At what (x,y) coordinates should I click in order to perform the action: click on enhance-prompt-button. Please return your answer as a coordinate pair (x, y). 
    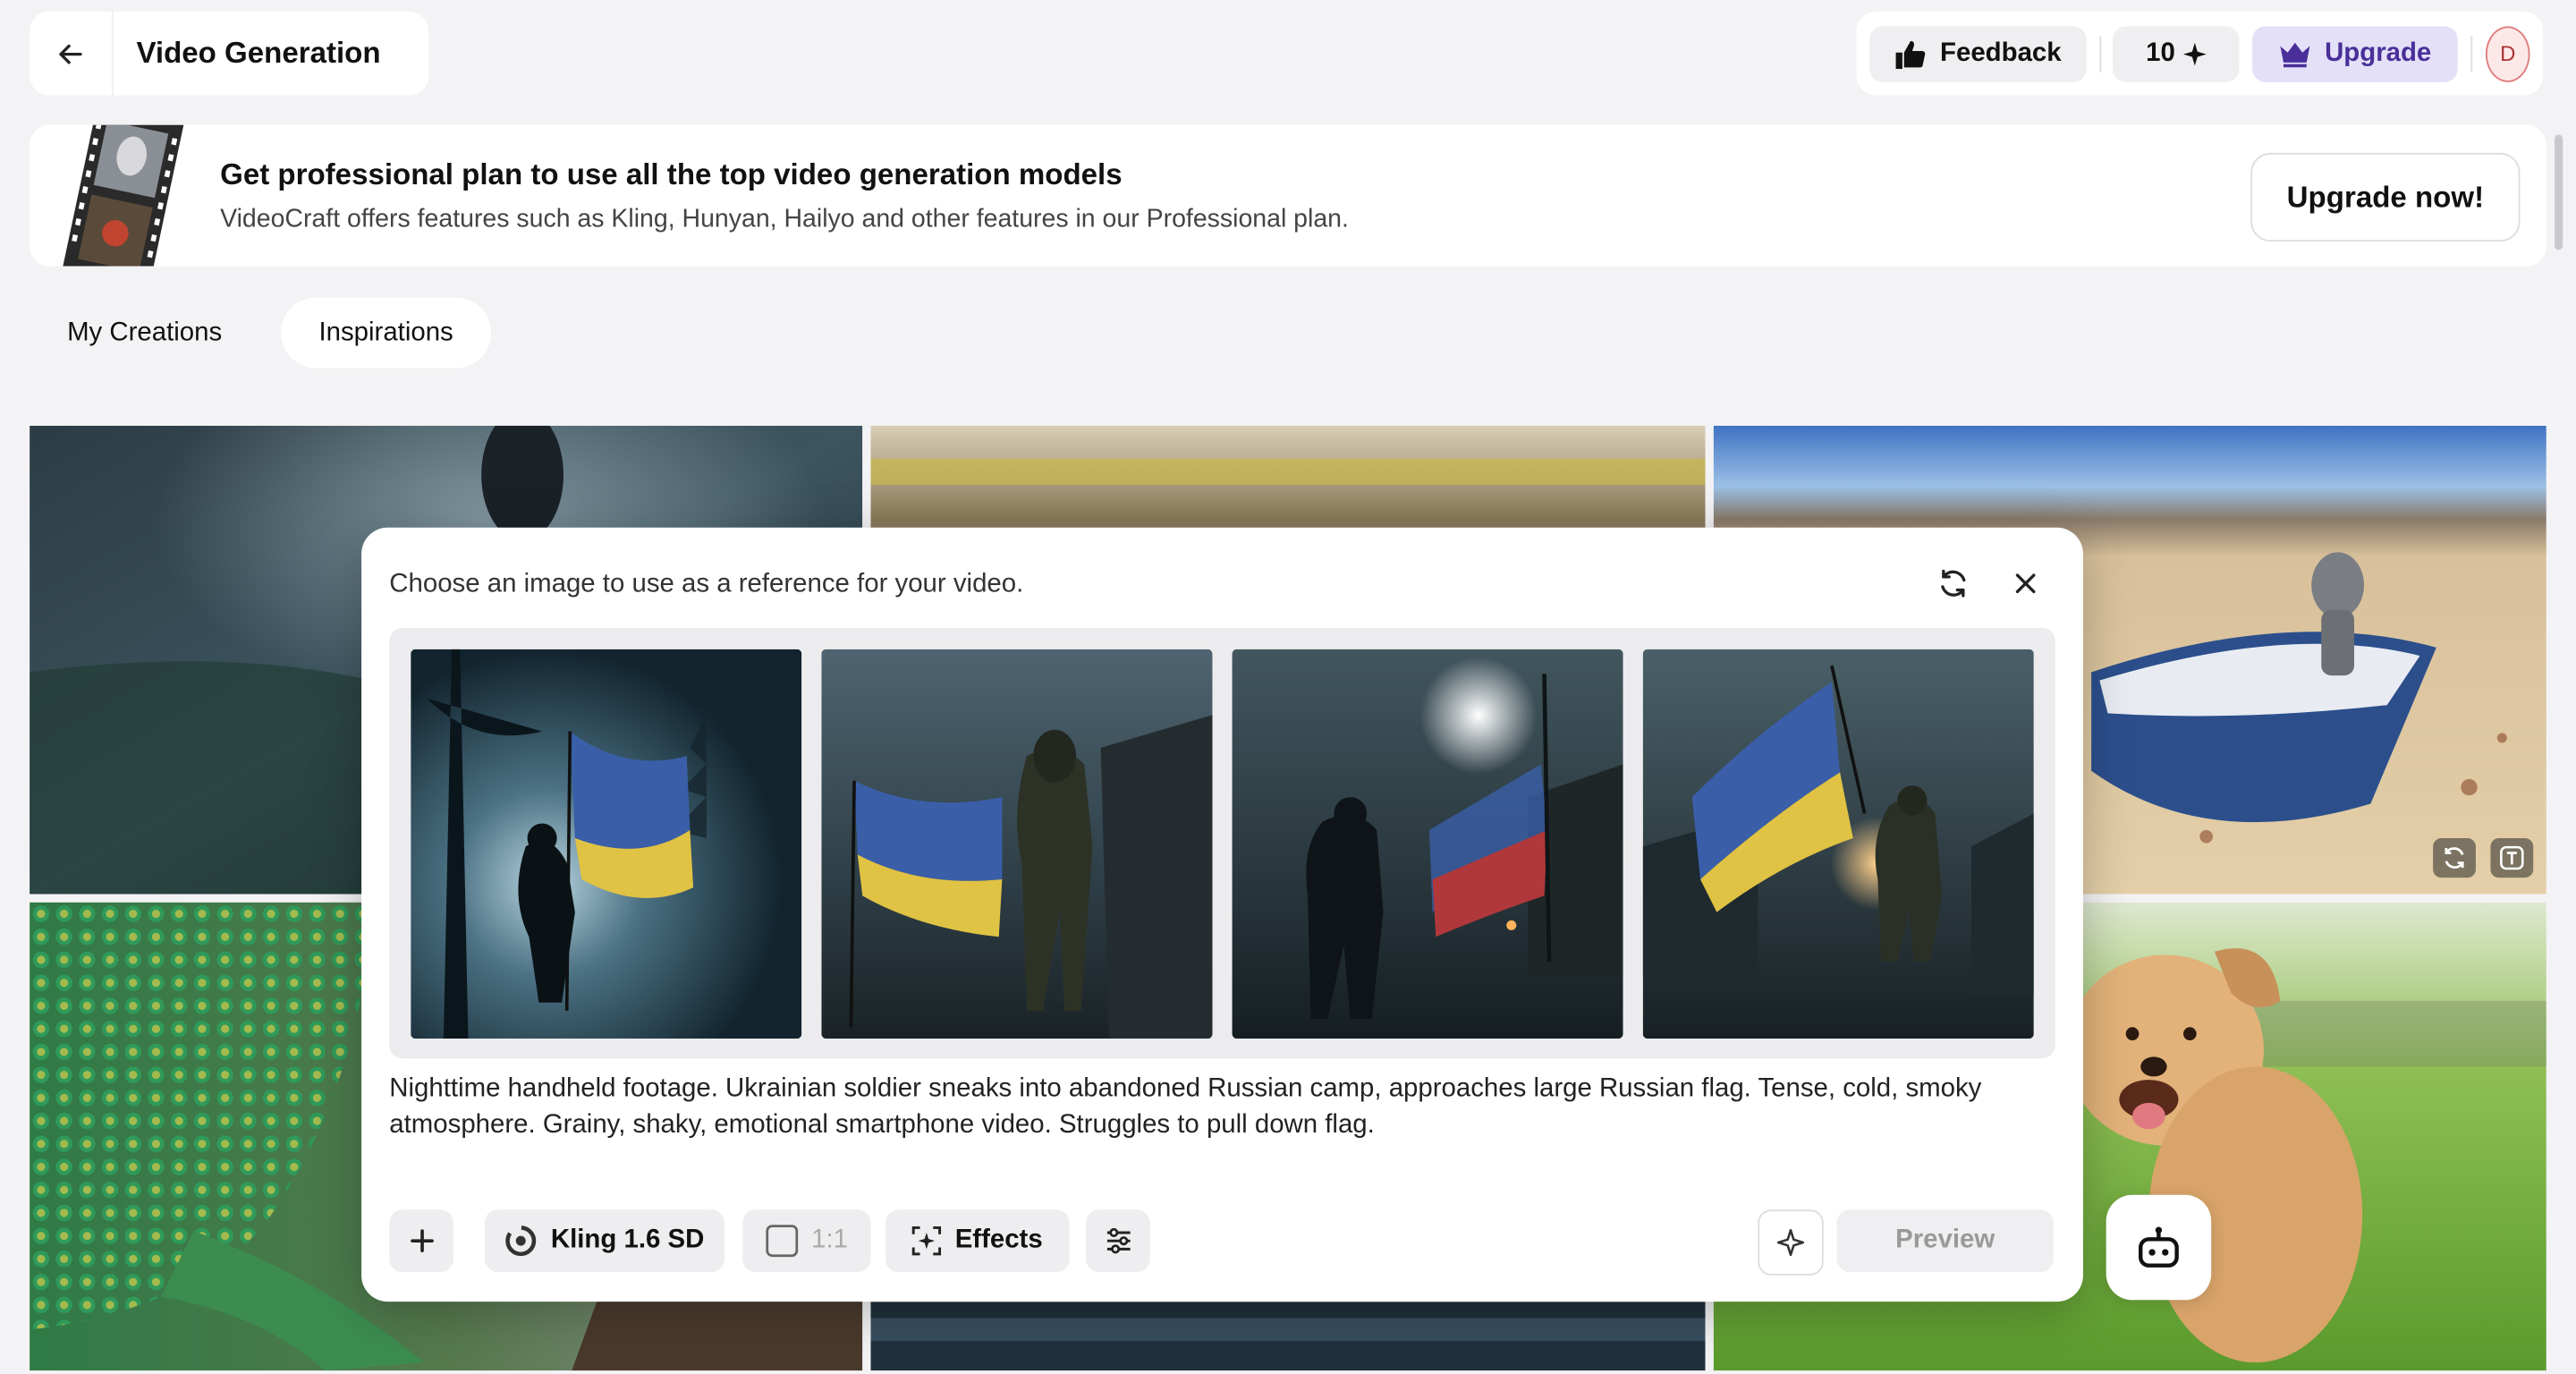
    Looking at the image, I should click on (1791, 1242).